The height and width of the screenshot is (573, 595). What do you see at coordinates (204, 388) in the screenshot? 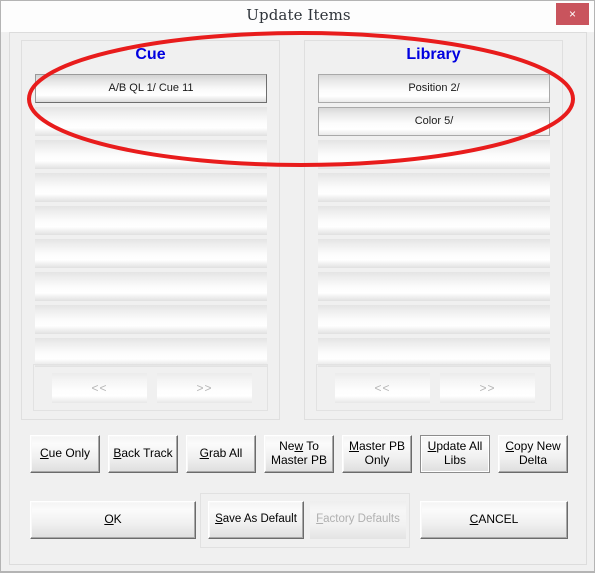
I see `cue-next-page-button: >>` at bounding box center [204, 388].